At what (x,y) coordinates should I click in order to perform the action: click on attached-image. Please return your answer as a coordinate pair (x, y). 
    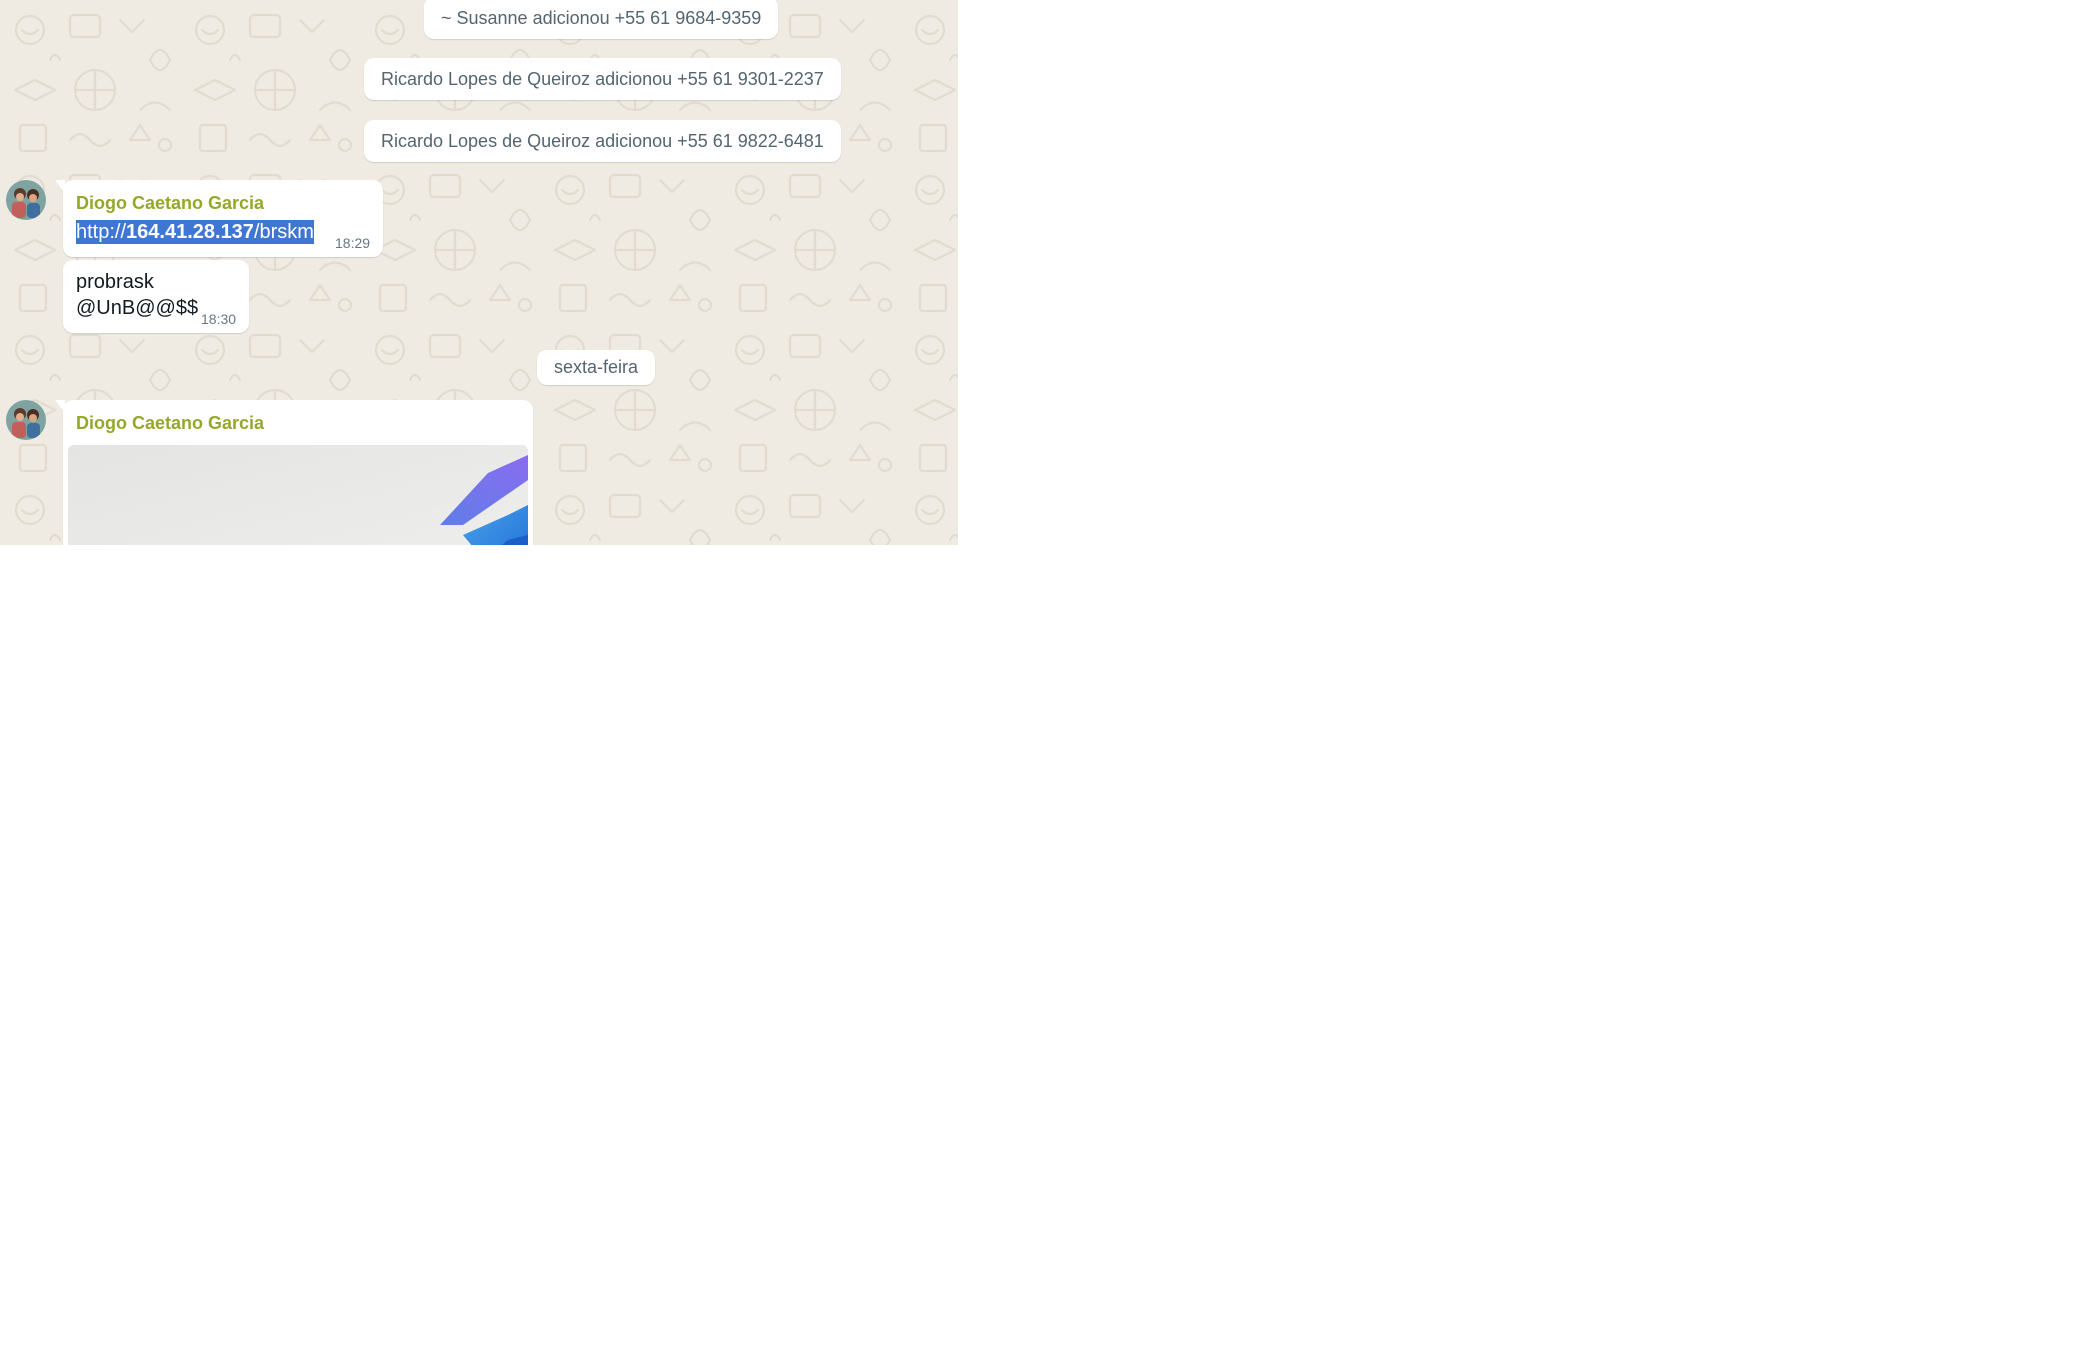
    Looking at the image, I should click on (298, 495).